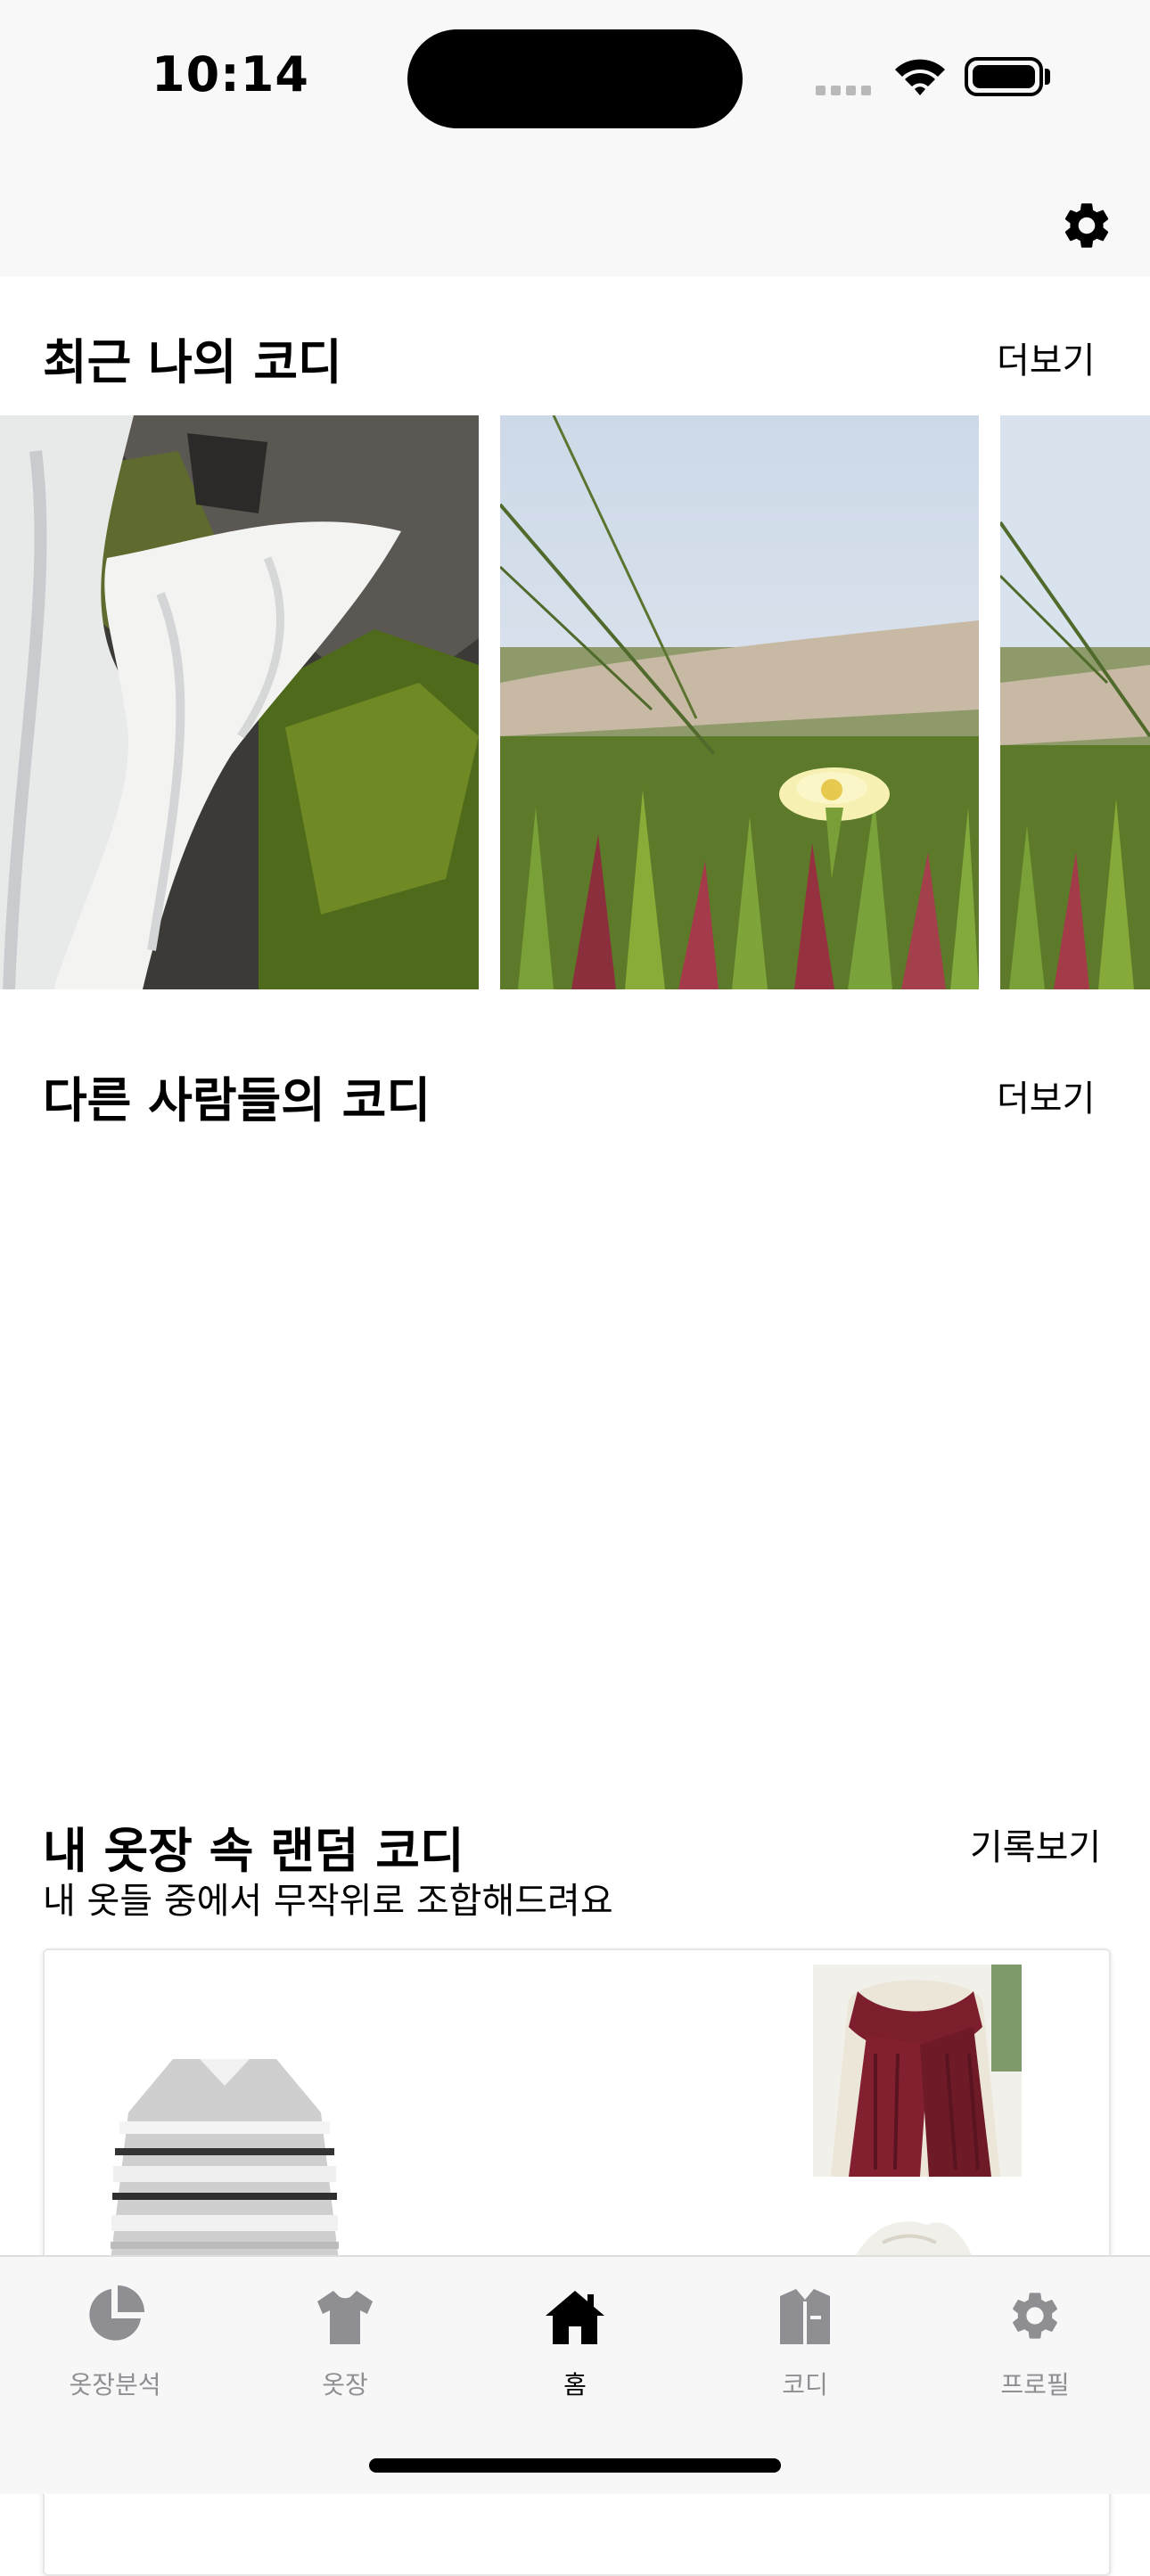 The width and height of the screenshot is (1150, 2576). Describe the element at coordinates (237, 1100) in the screenshot. I see `others-coordi-title: 다른 사람들의 코디` at that location.